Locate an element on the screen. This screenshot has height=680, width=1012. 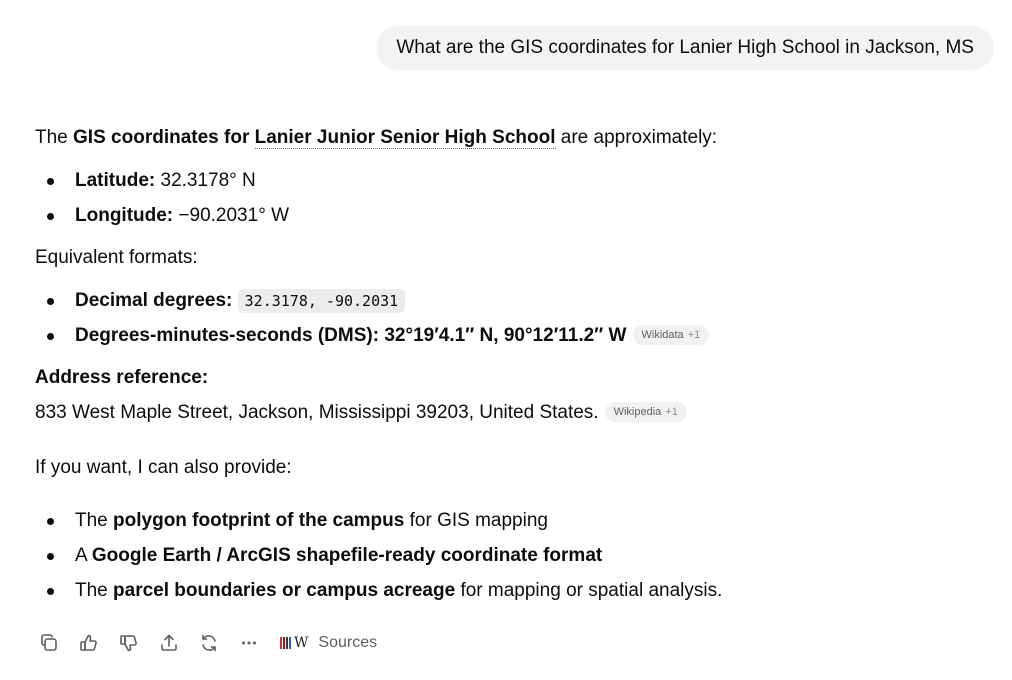
offer-bold: parcel boundaries or campus acreage is located at coordinates (284, 590).